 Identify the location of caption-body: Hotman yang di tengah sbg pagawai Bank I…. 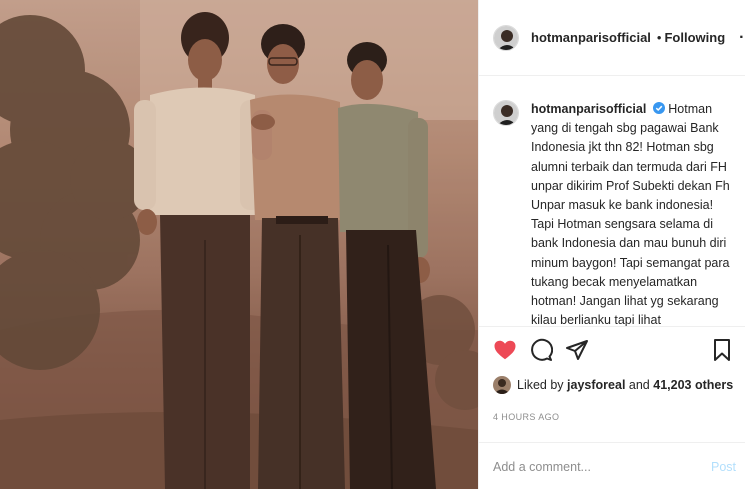
(630, 214).